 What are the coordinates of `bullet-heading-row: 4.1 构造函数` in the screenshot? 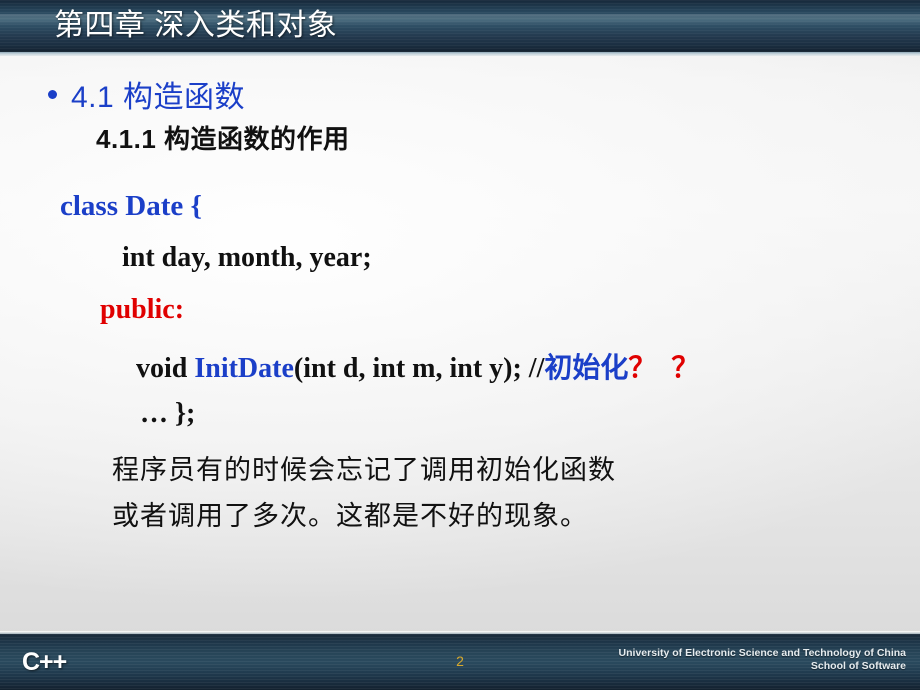 It's located at (146, 94).